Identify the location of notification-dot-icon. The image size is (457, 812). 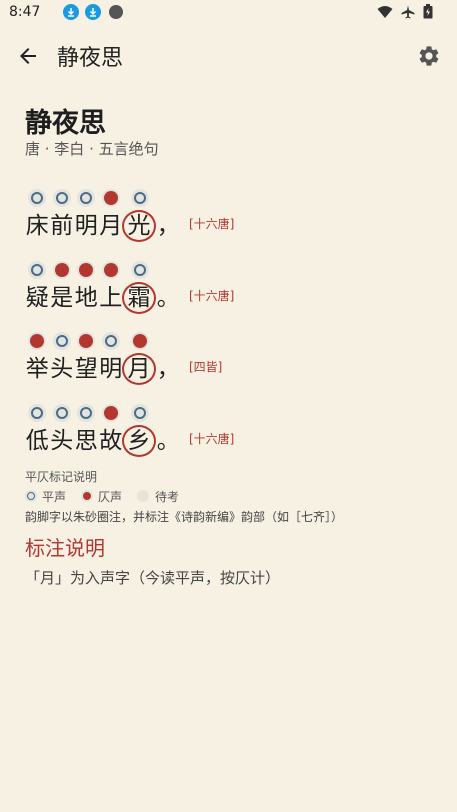
(116, 12).